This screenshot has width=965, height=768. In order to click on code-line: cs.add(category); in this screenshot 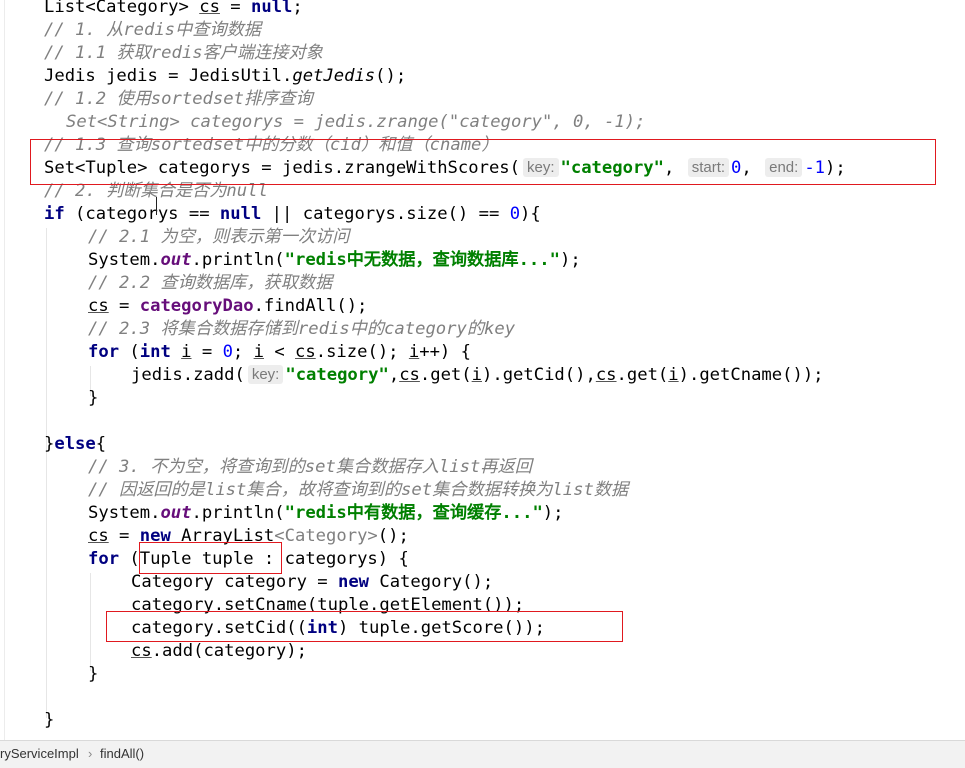, I will do `click(219, 651)`.